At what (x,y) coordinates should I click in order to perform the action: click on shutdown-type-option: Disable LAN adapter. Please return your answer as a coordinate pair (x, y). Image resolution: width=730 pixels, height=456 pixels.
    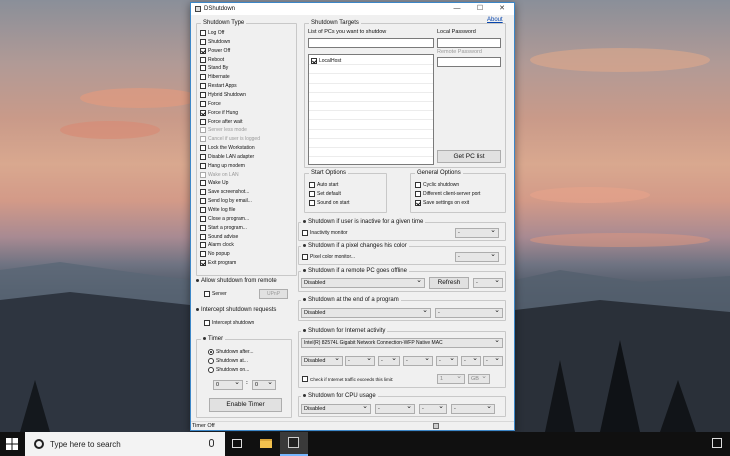
    Looking at the image, I should click on (227, 157).